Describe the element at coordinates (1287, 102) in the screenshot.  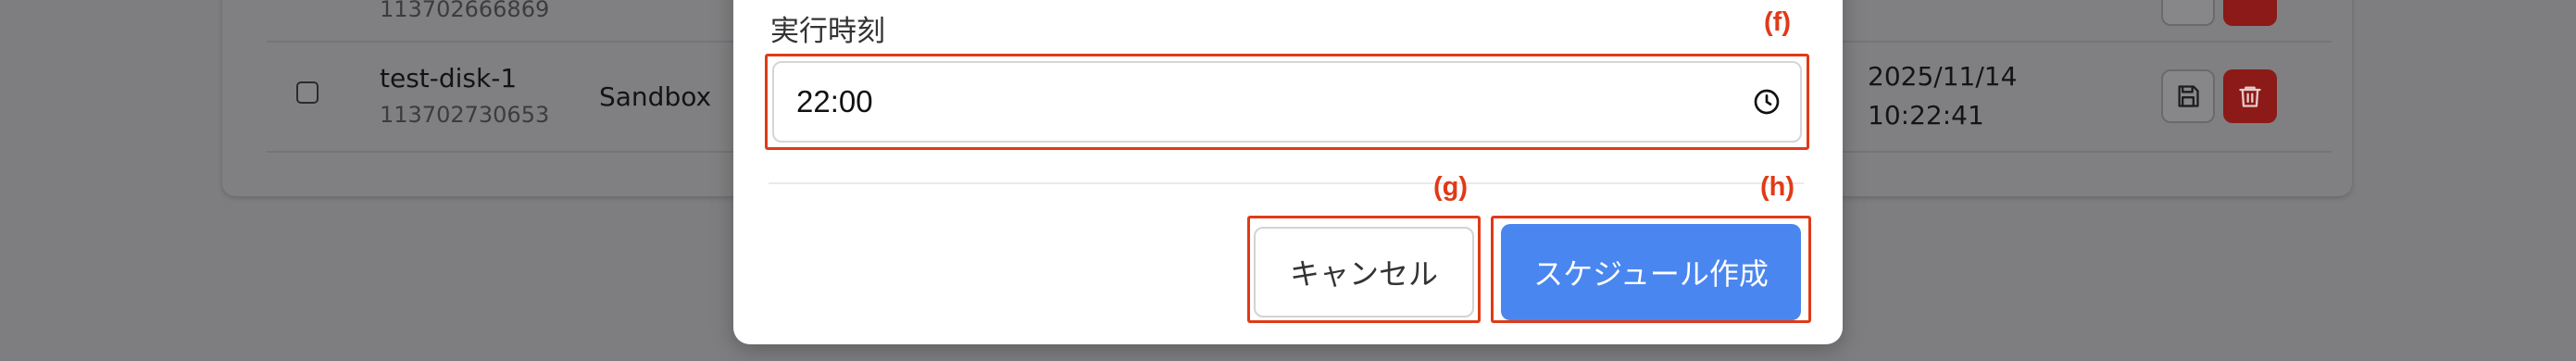
I see `execution-time-input: 22:00` at that location.